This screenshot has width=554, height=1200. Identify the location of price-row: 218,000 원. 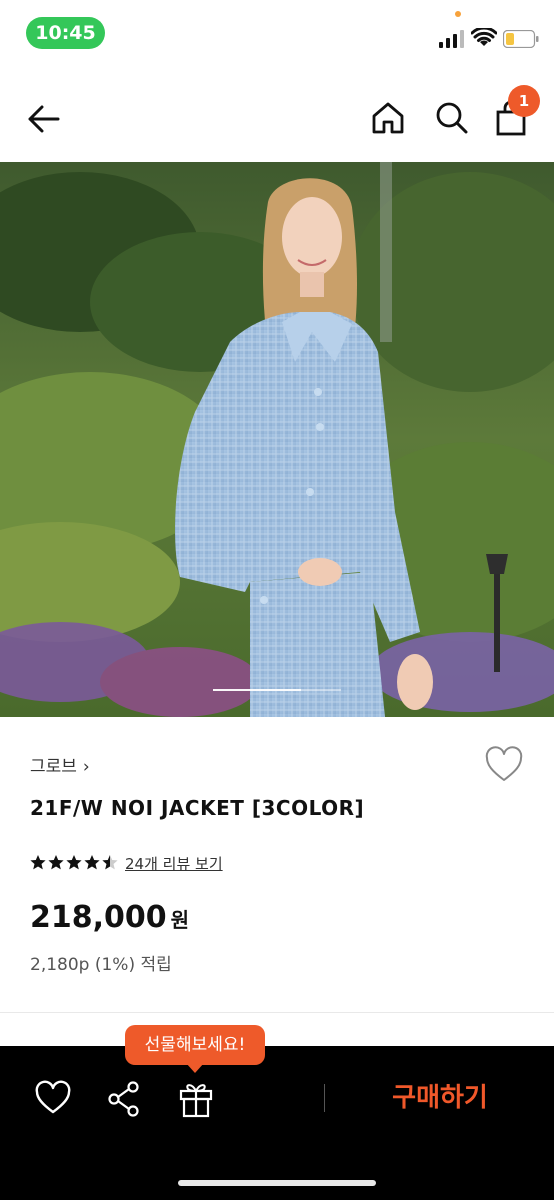
(109, 917).